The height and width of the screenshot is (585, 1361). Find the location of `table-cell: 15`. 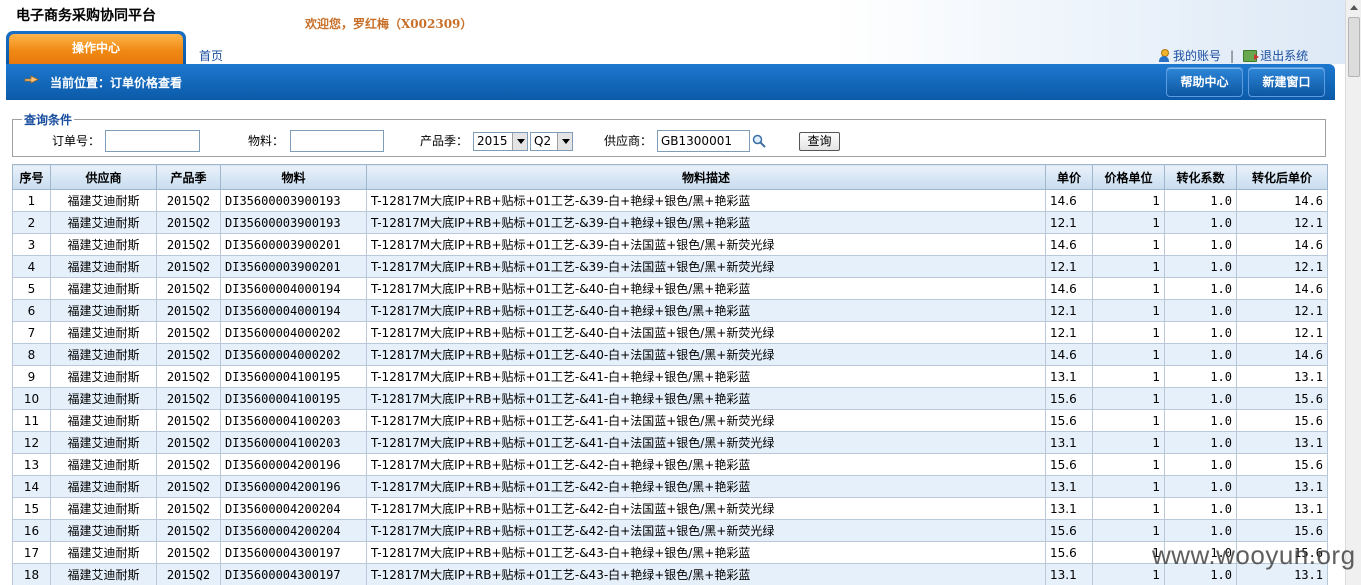

table-cell: 15 is located at coordinates (31, 508).